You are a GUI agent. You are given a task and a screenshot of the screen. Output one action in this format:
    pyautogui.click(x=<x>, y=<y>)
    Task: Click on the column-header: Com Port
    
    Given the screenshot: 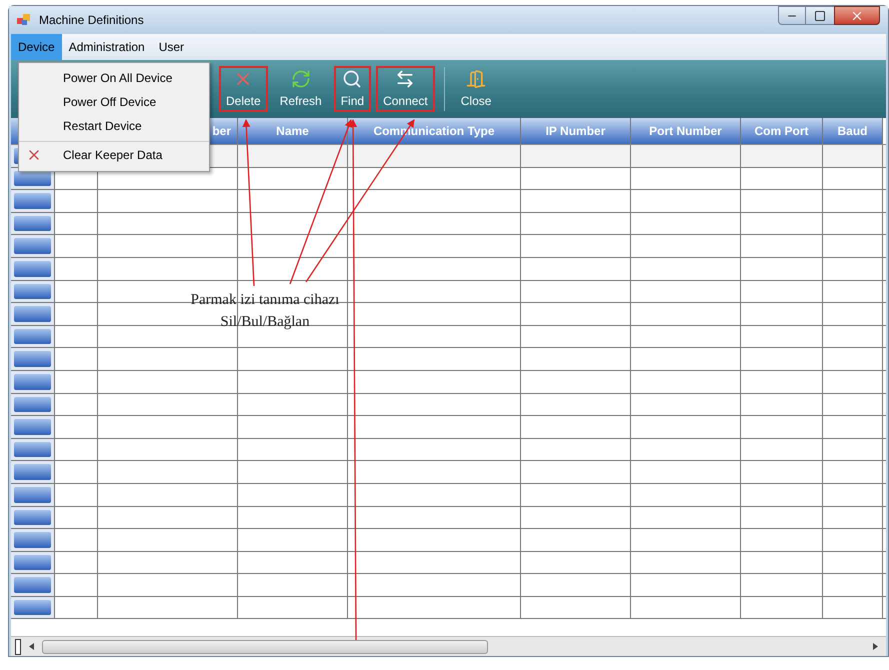 What is the action you would take?
    pyautogui.click(x=782, y=131)
    